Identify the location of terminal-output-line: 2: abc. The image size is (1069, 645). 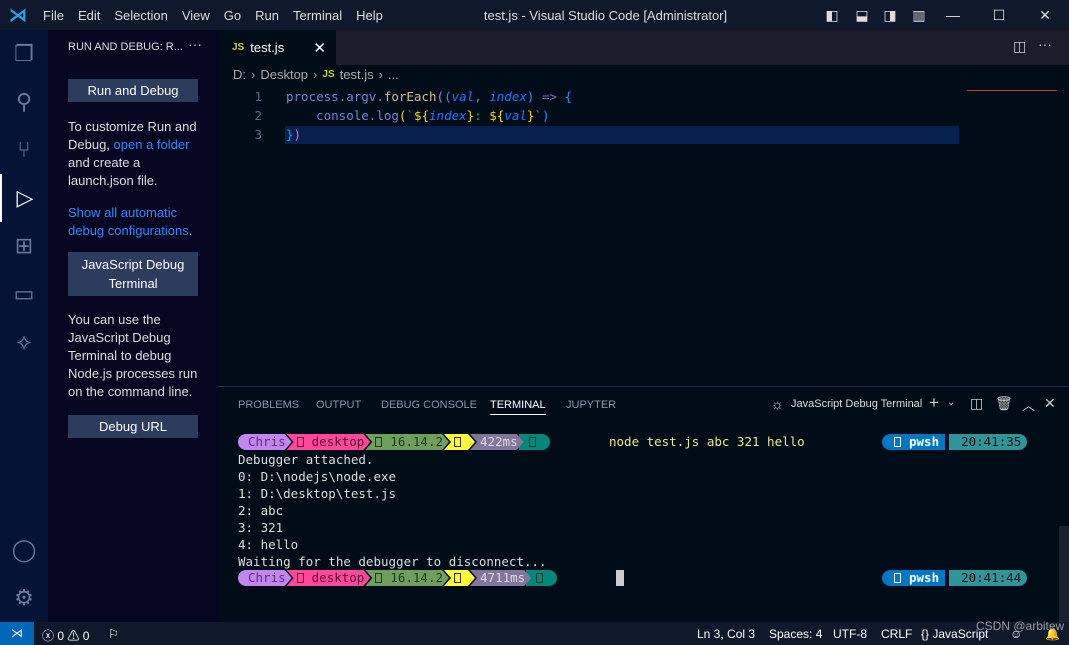
(261, 510).